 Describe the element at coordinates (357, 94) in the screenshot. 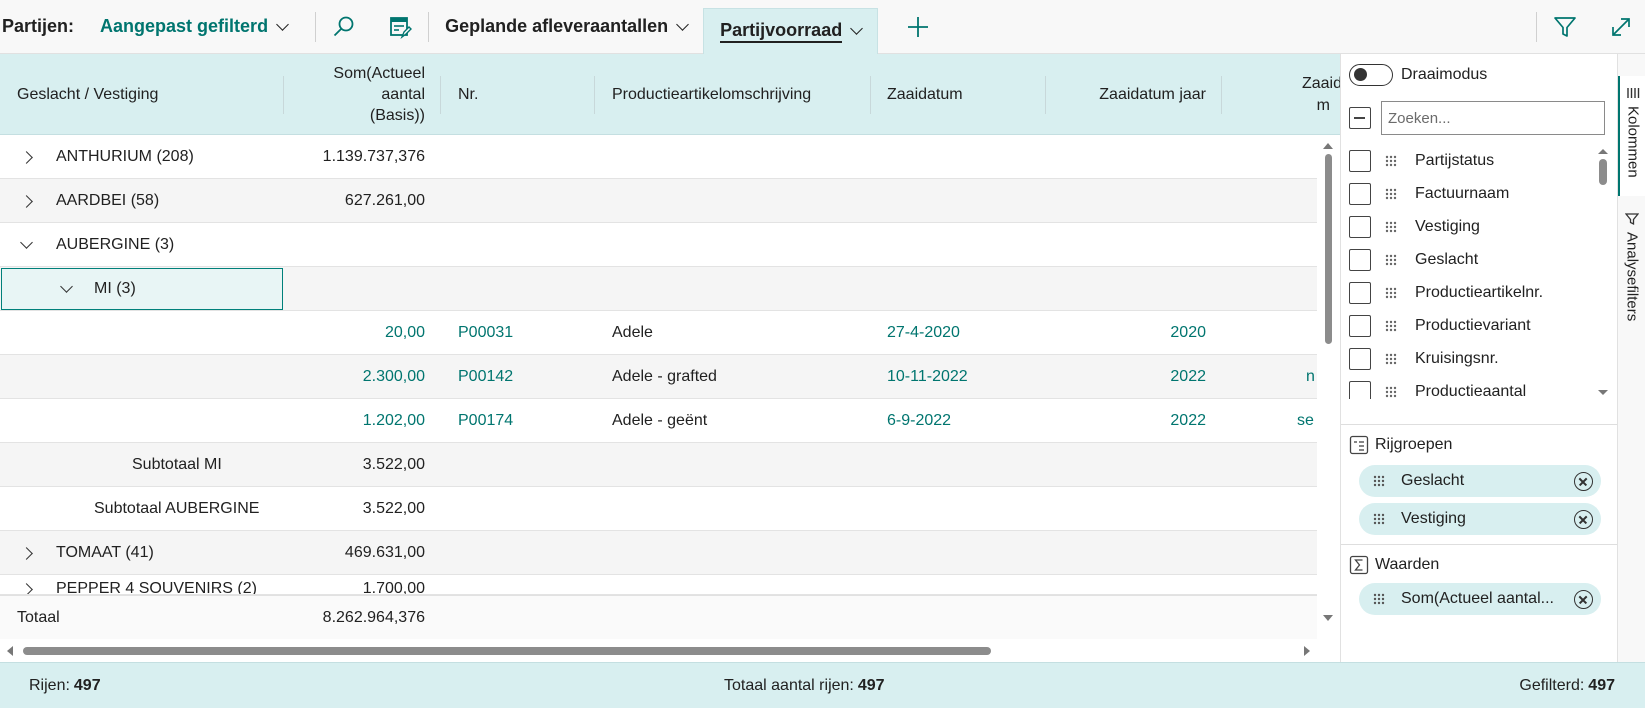

I see `header-sum: Som(Actueel aantal (Basis))` at that location.